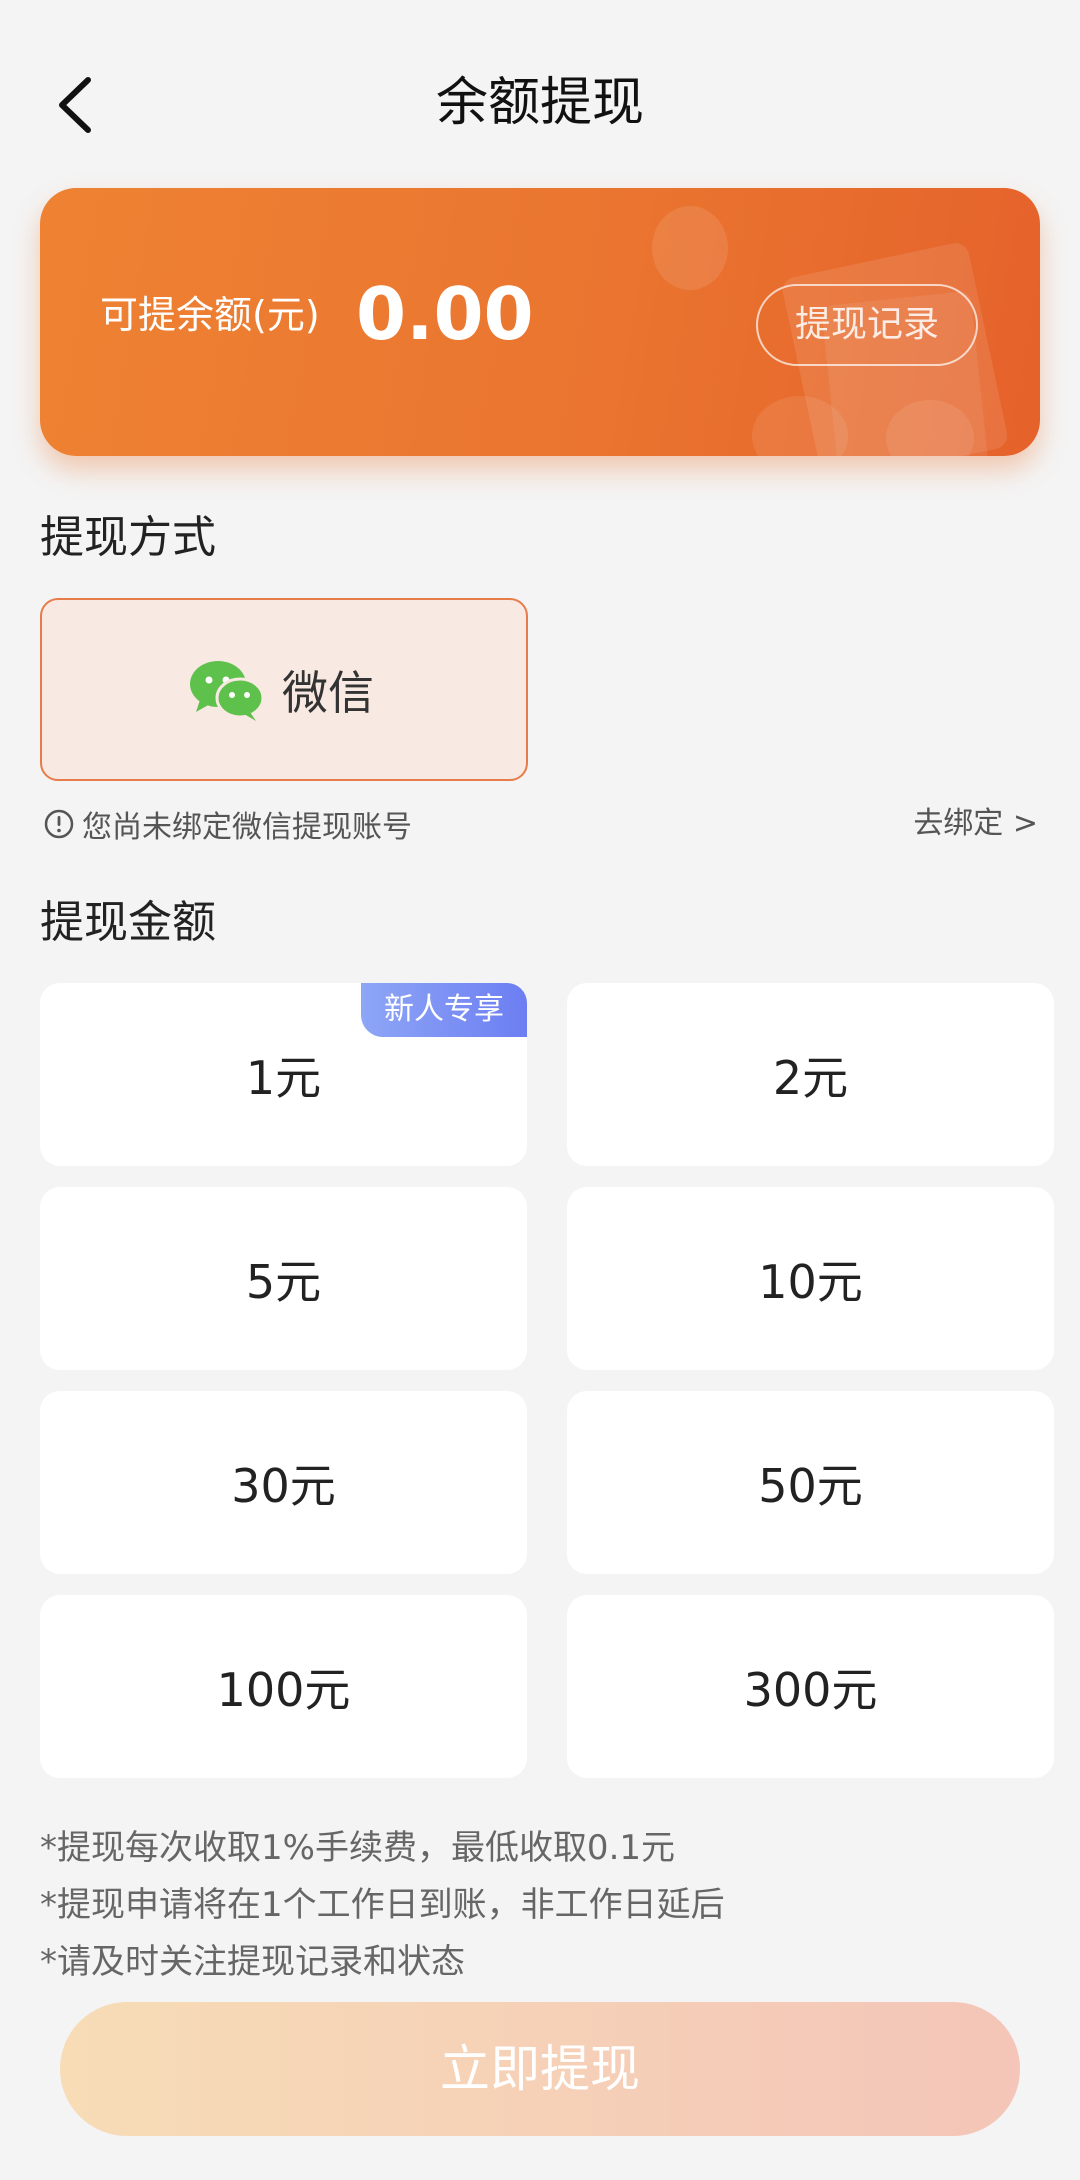  What do you see at coordinates (227, 691) in the screenshot?
I see `wechat-icon` at bounding box center [227, 691].